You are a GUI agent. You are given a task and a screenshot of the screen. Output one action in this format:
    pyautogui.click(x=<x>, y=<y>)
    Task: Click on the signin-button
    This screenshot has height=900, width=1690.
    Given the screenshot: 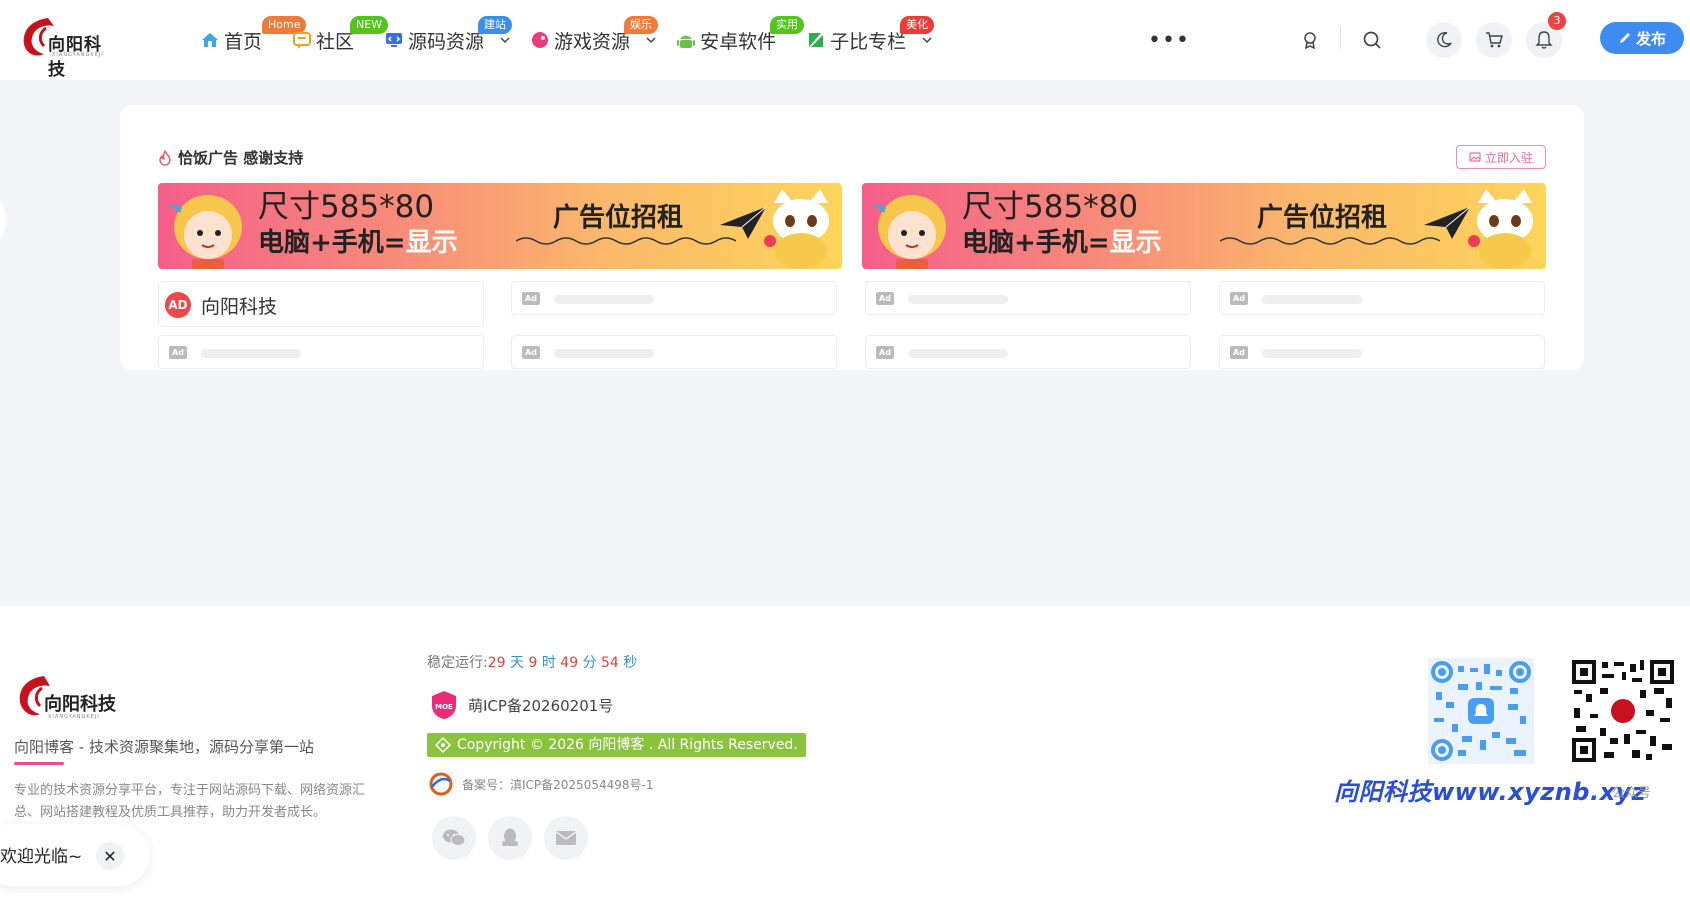 What is the action you would take?
    pyautogui.click(x=1310, y=40)
    